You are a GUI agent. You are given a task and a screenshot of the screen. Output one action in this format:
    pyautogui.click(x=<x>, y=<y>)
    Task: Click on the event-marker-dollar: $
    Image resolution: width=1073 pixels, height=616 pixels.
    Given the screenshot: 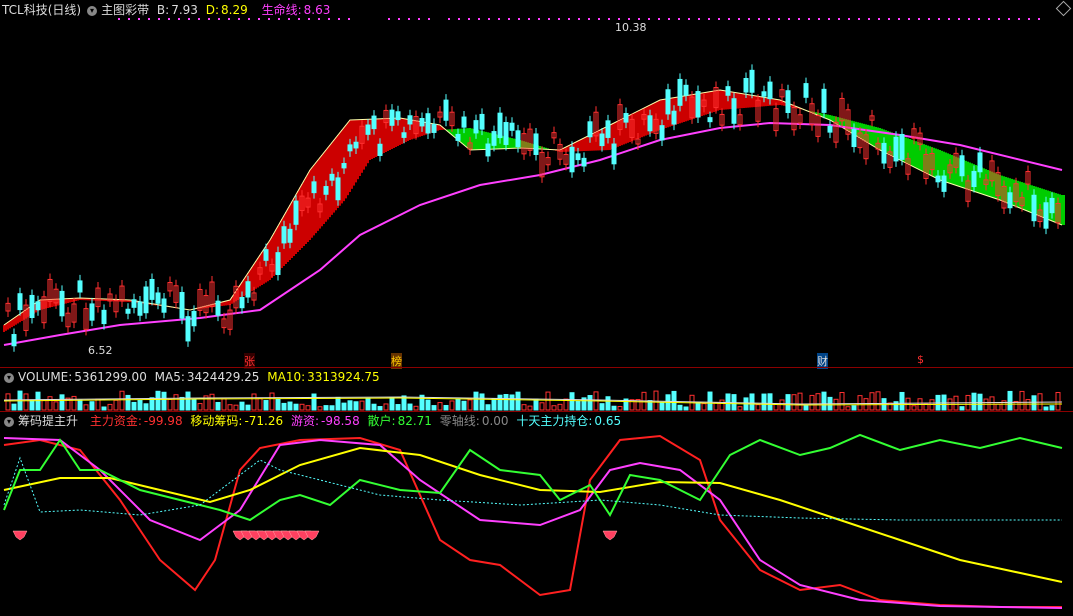 What is the action you would take?
    pyautogui.click(x=920, y=359)
    